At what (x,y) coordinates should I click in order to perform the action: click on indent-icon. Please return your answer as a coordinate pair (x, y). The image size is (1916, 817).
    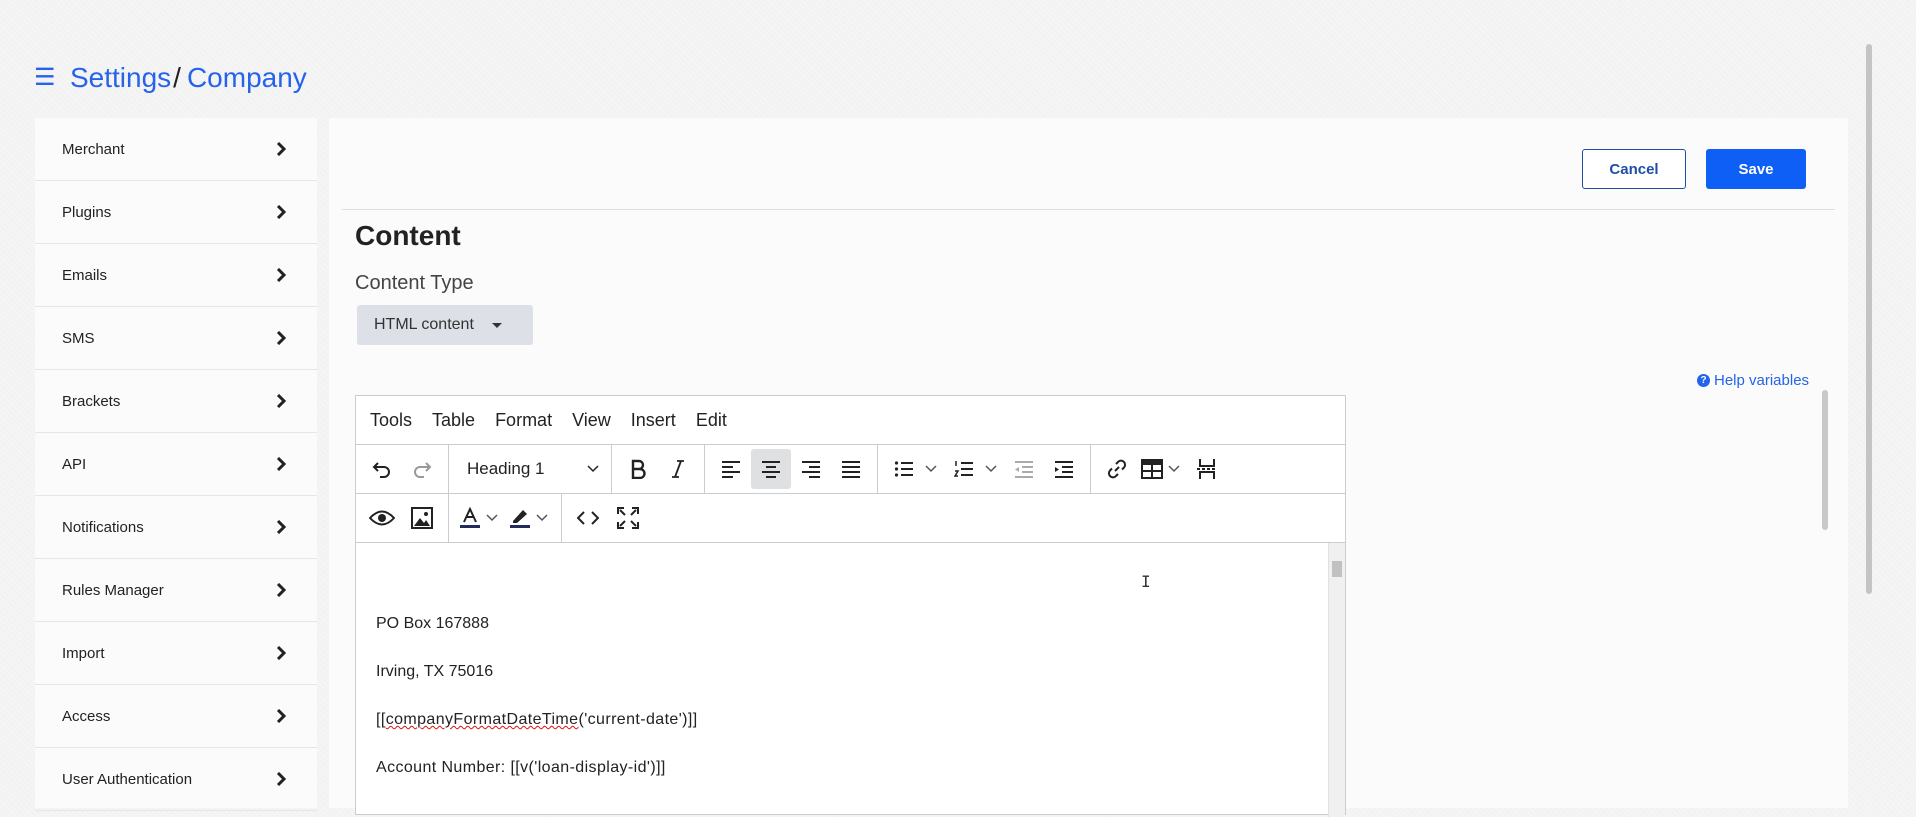
    Looking at the image, I should click on (1064, 469).